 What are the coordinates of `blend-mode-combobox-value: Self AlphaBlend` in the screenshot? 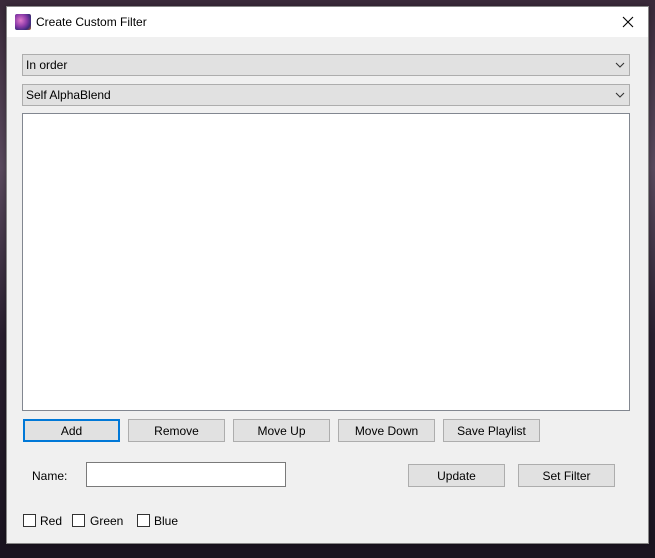 It's located at (68, 95).